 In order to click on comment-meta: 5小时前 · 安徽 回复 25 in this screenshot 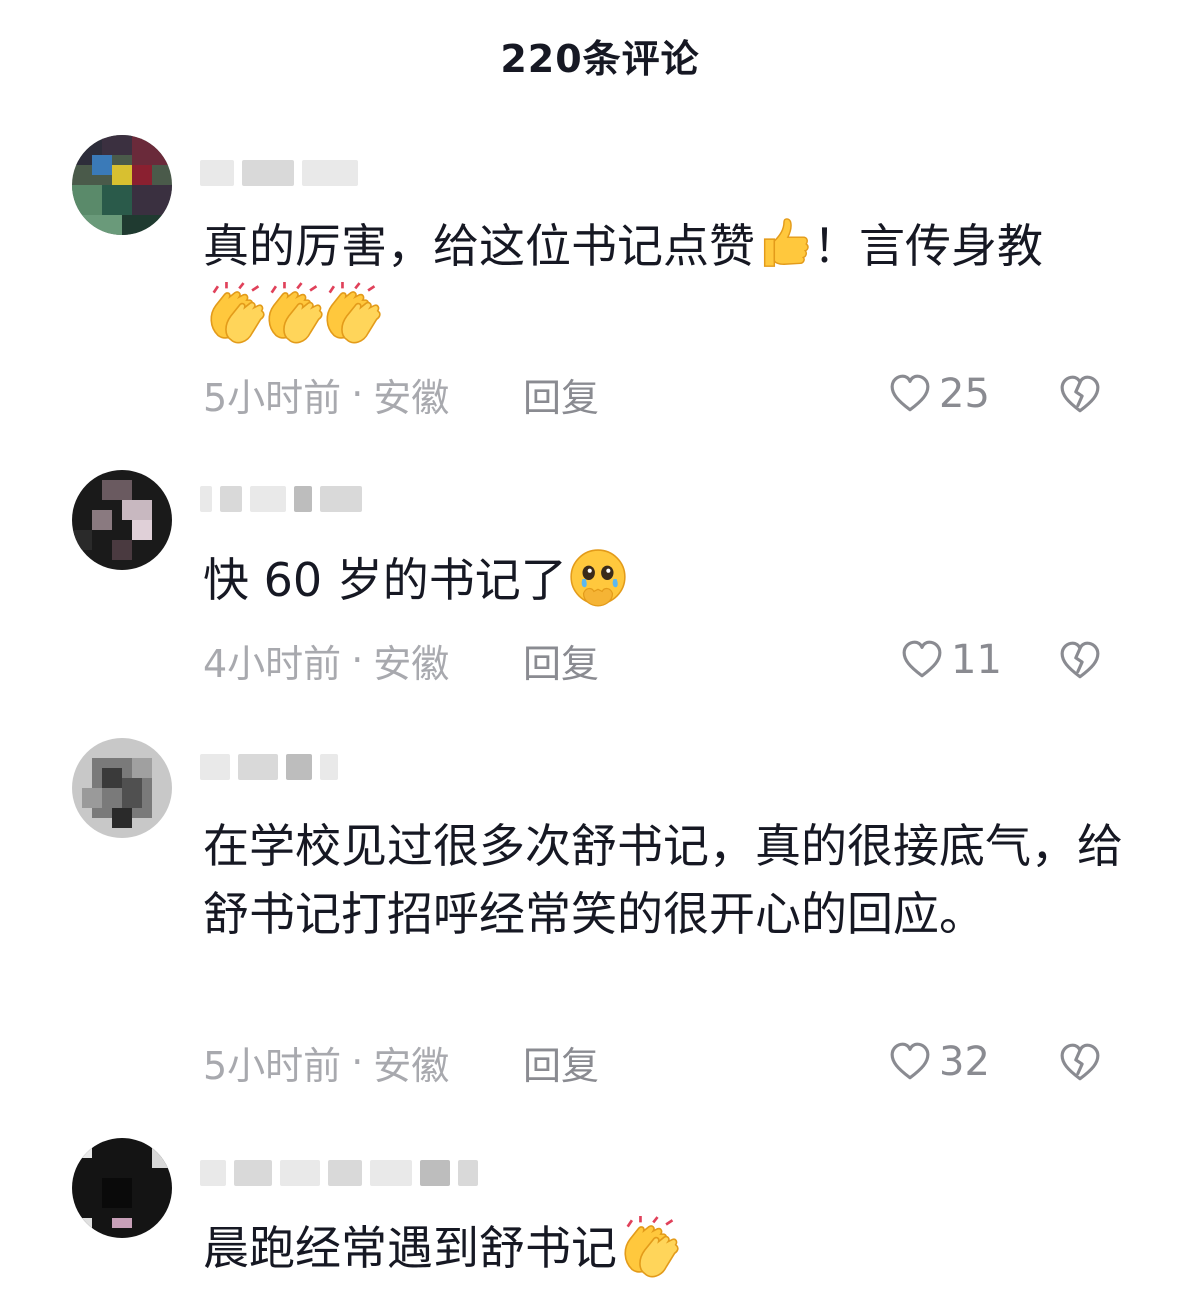, I will do `click(663, 394)`.